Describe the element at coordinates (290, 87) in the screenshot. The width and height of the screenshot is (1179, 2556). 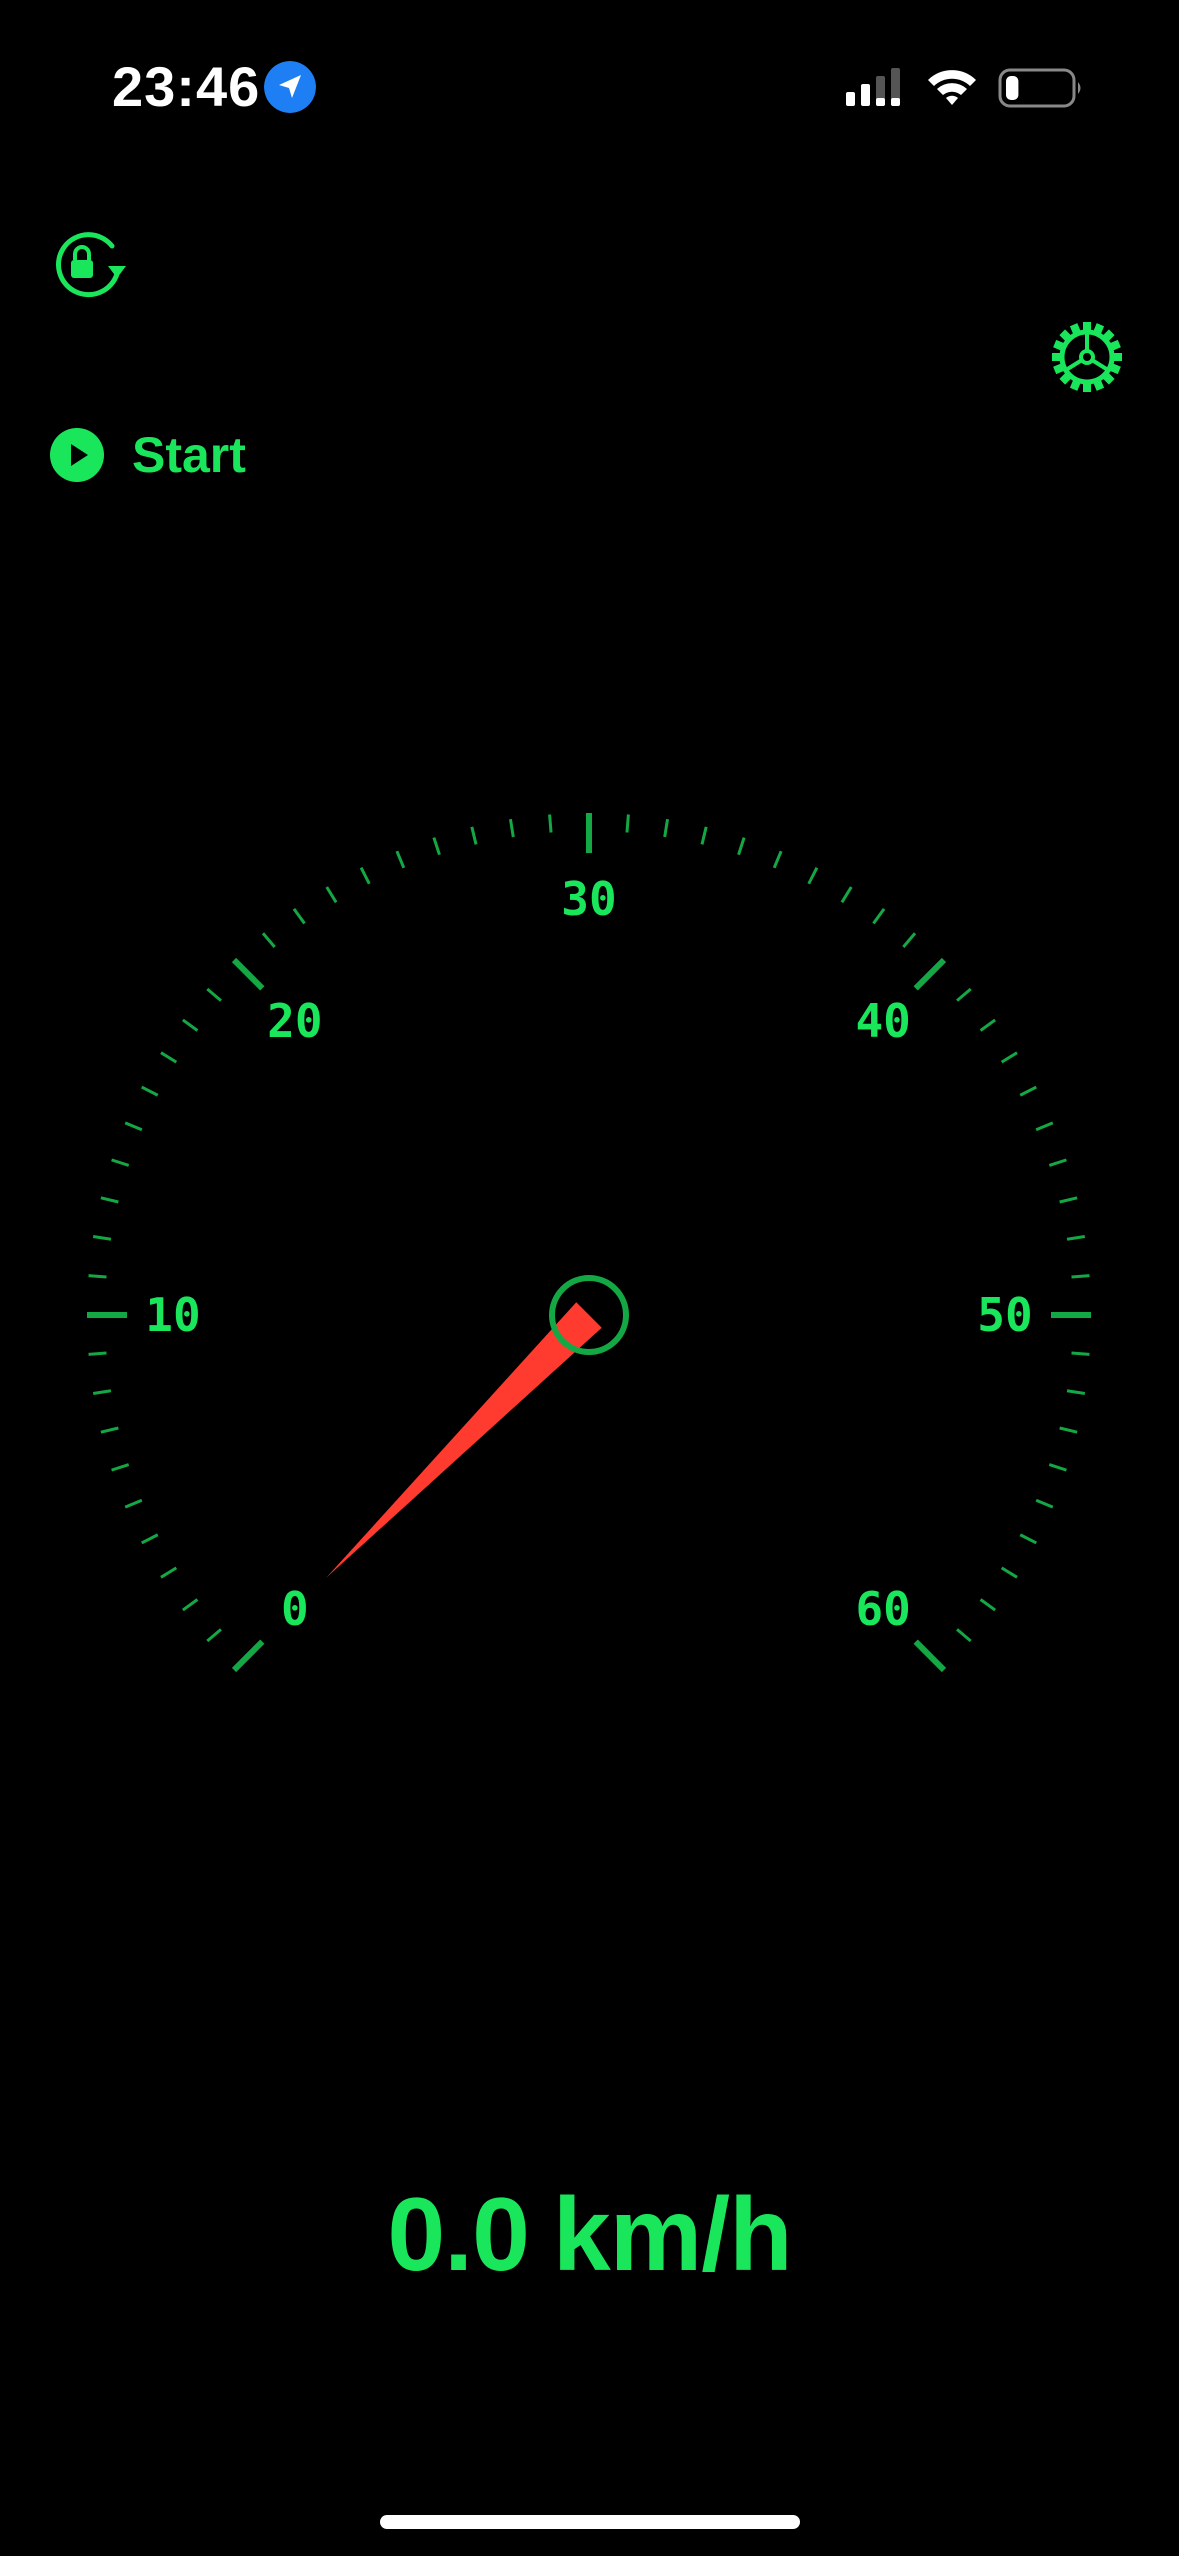
I see `location-arrow-icon` at that location.